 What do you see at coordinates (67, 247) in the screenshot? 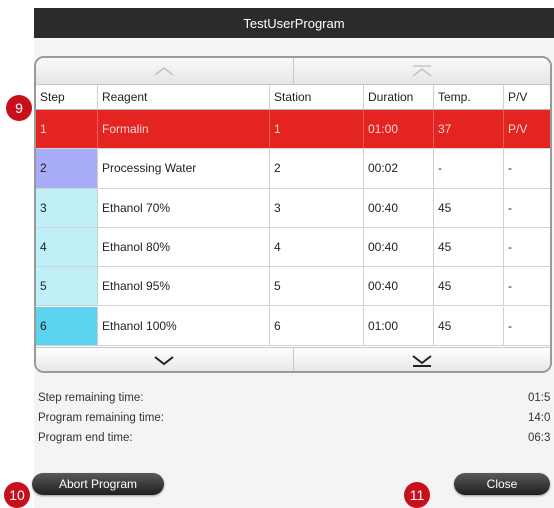
I see `cell-step: 4` at bounding box center [67, 247].